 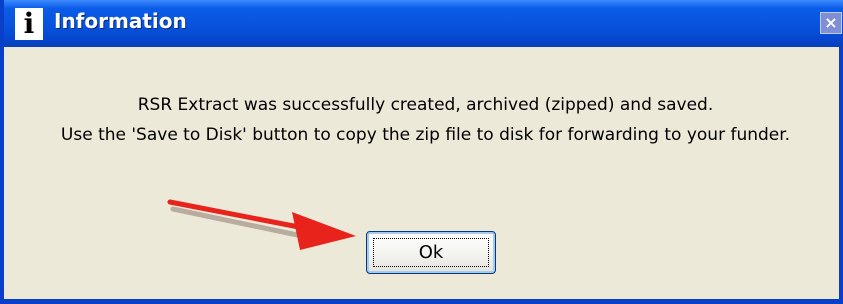 I want to click on ok-button-label: Ok, so click(x=431, y=252).